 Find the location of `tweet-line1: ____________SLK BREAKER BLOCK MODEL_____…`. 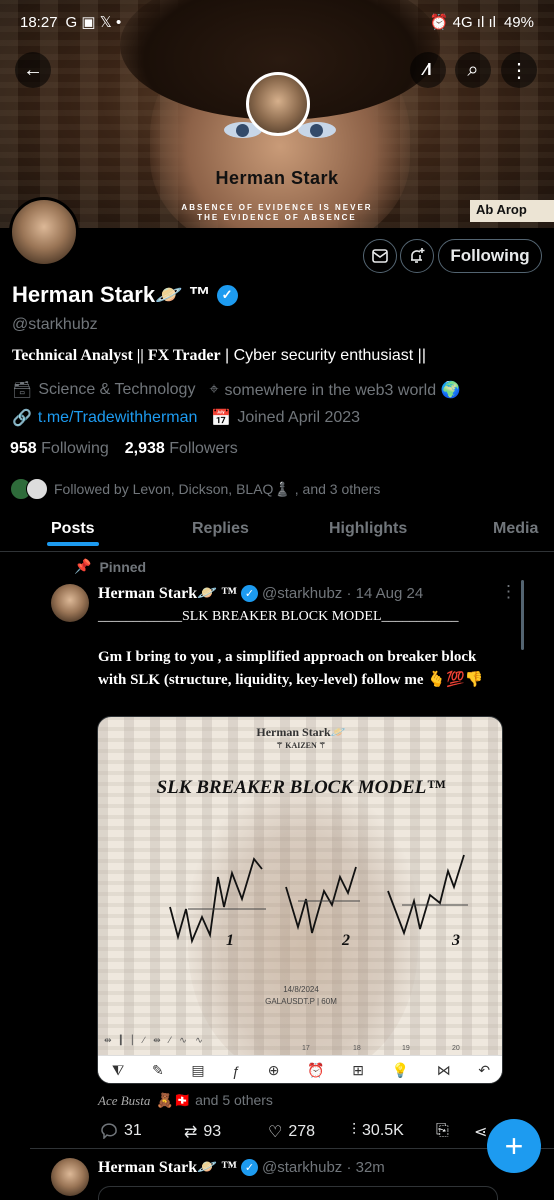

tweet-line1: ____________SLK BREAKER BLOCK MODEL_____… is located at coordinates (278, 616).